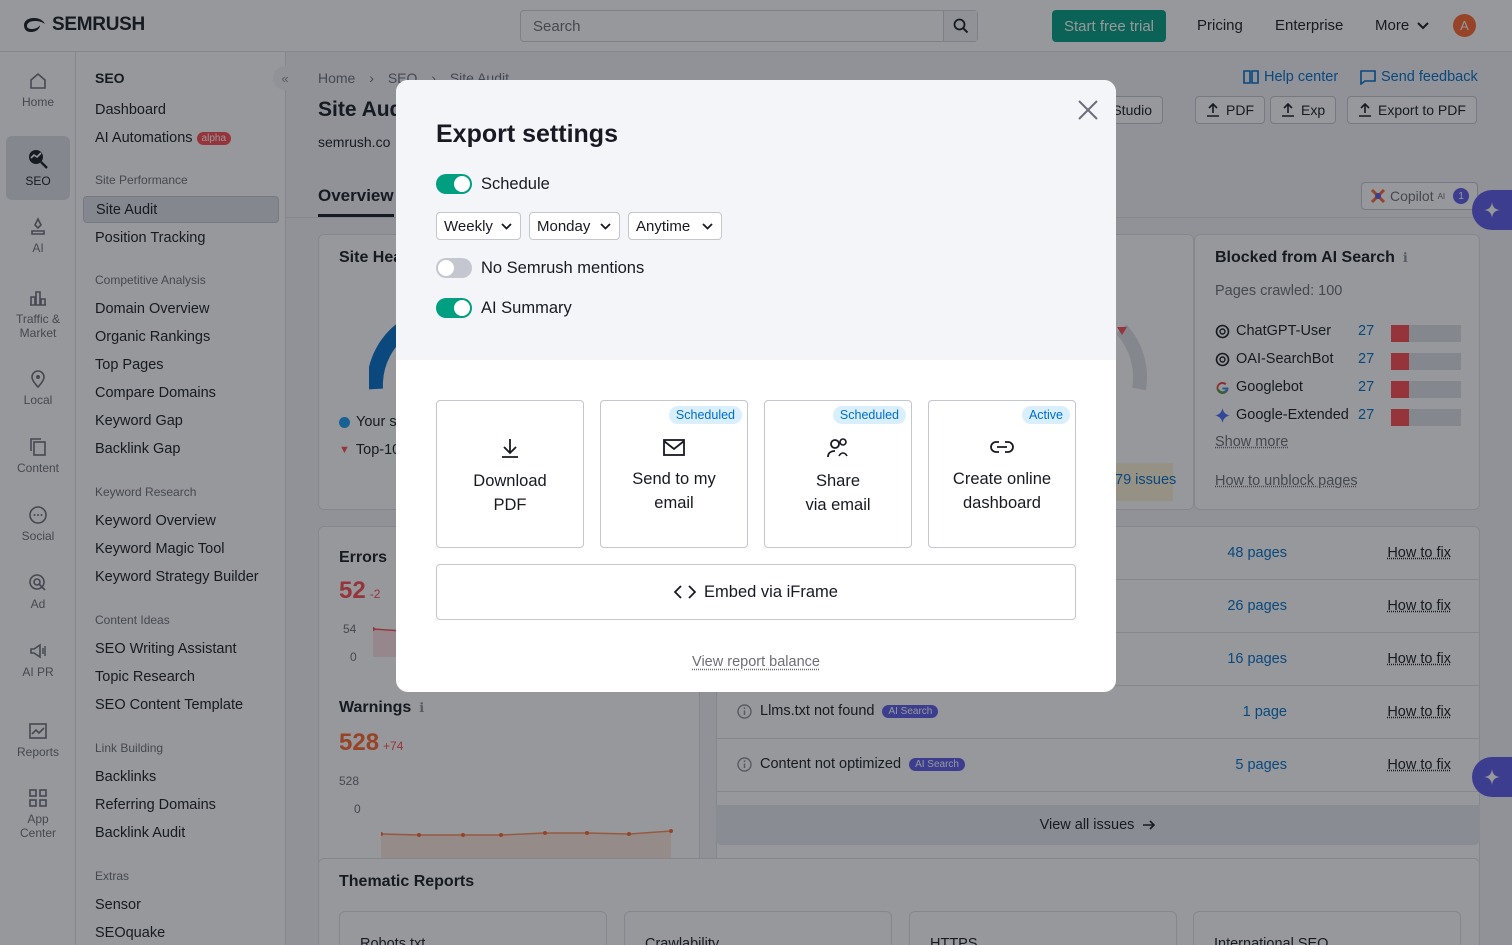 This screenshot has width=1512, height=945. I want to click on share-users-icon, so click(838, 448).